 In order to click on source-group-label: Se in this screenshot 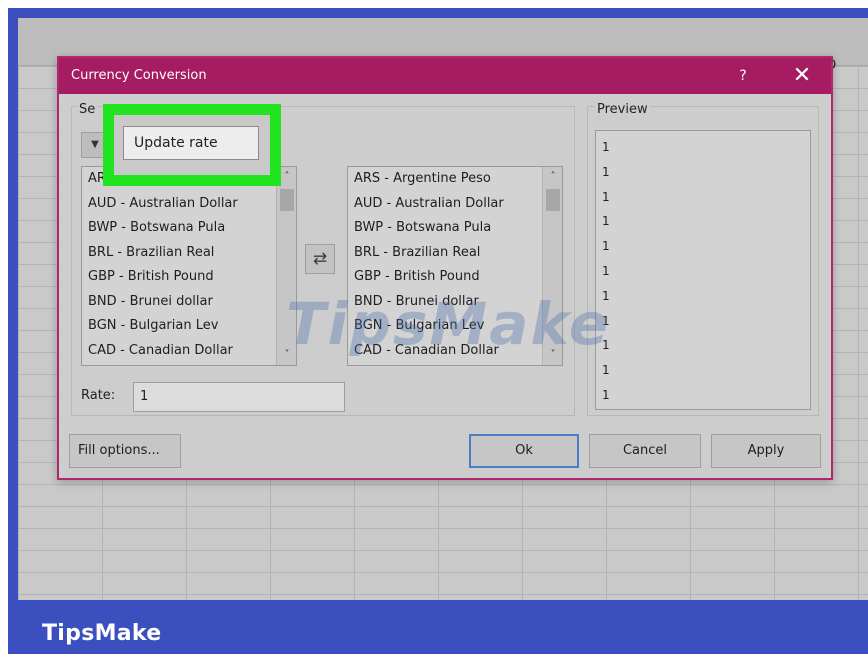, I will do `click(87, 109)`.